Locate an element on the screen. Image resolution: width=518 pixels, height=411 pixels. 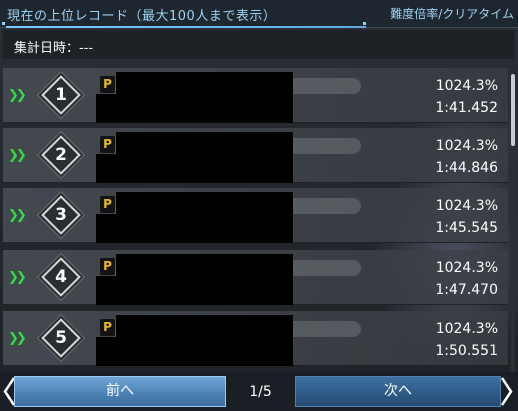
ranking-row: ❯❯ 3 P 1024.3% 1:45.545 is located at coordinates (255, 215).